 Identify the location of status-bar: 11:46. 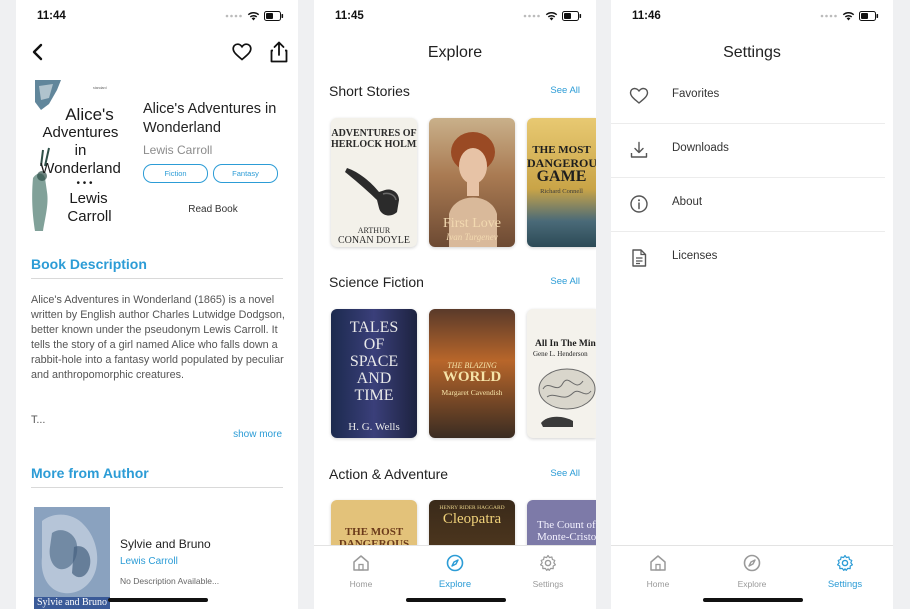
(752, 17).